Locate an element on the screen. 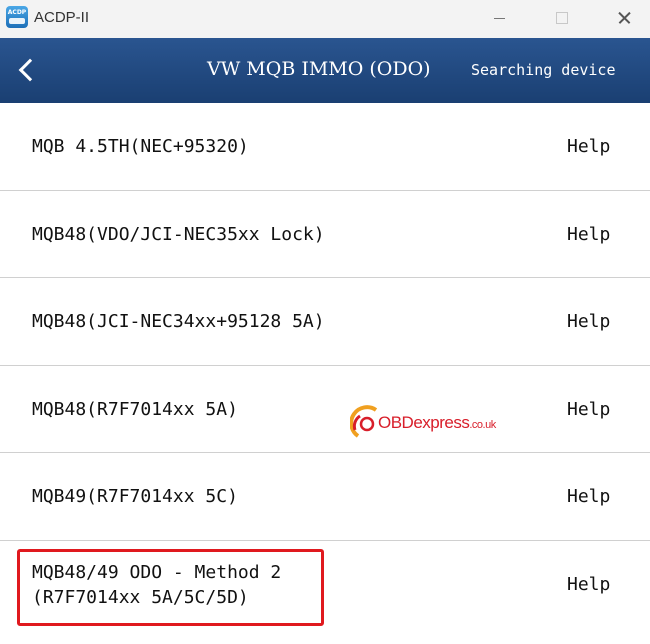 The image size is (650, 644). window-titlebar: ACDP ACDP-II is located at coordinates (325, 19).